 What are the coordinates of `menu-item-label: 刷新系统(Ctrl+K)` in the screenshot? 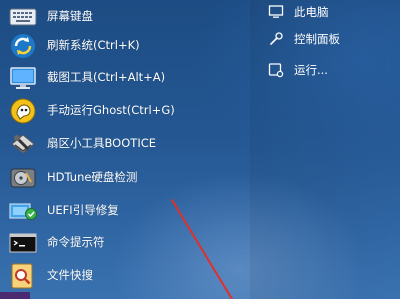 It's located at (93, 45).